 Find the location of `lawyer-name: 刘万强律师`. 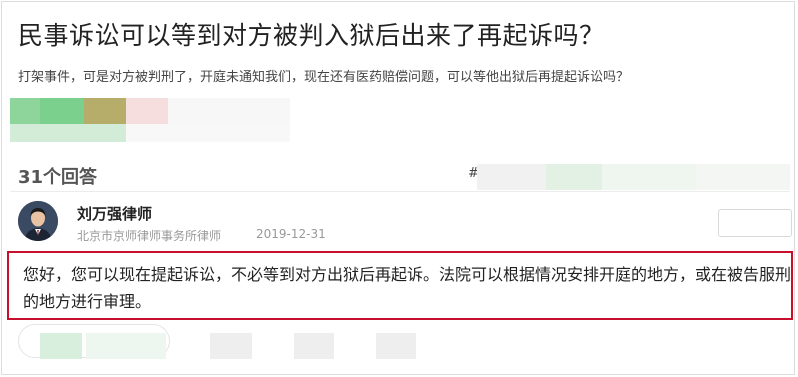

lawyer-name: 刘万强律师 is located at coordinates (114, 213).